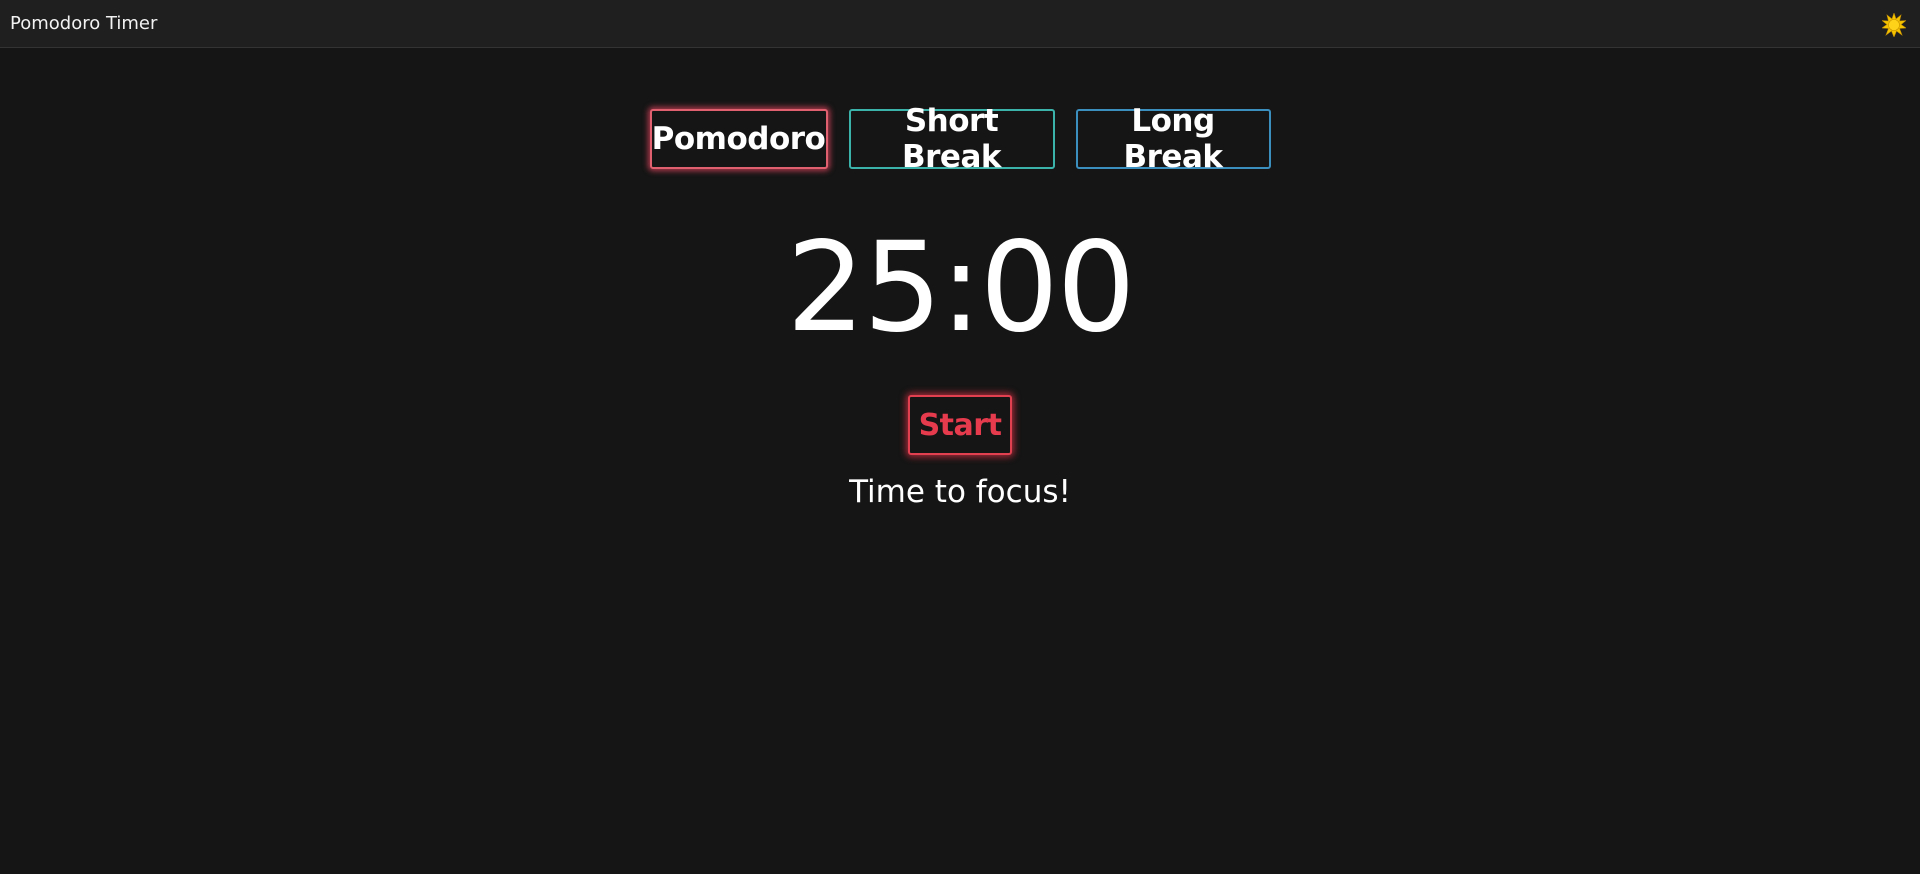 Image resolution: width=1920 pixels, height=874 pixels. What do you see at coordinates (1173, 139) in the screenshot?
I see `tab-long-break: Long Break` at bounding box center [1173, 139].